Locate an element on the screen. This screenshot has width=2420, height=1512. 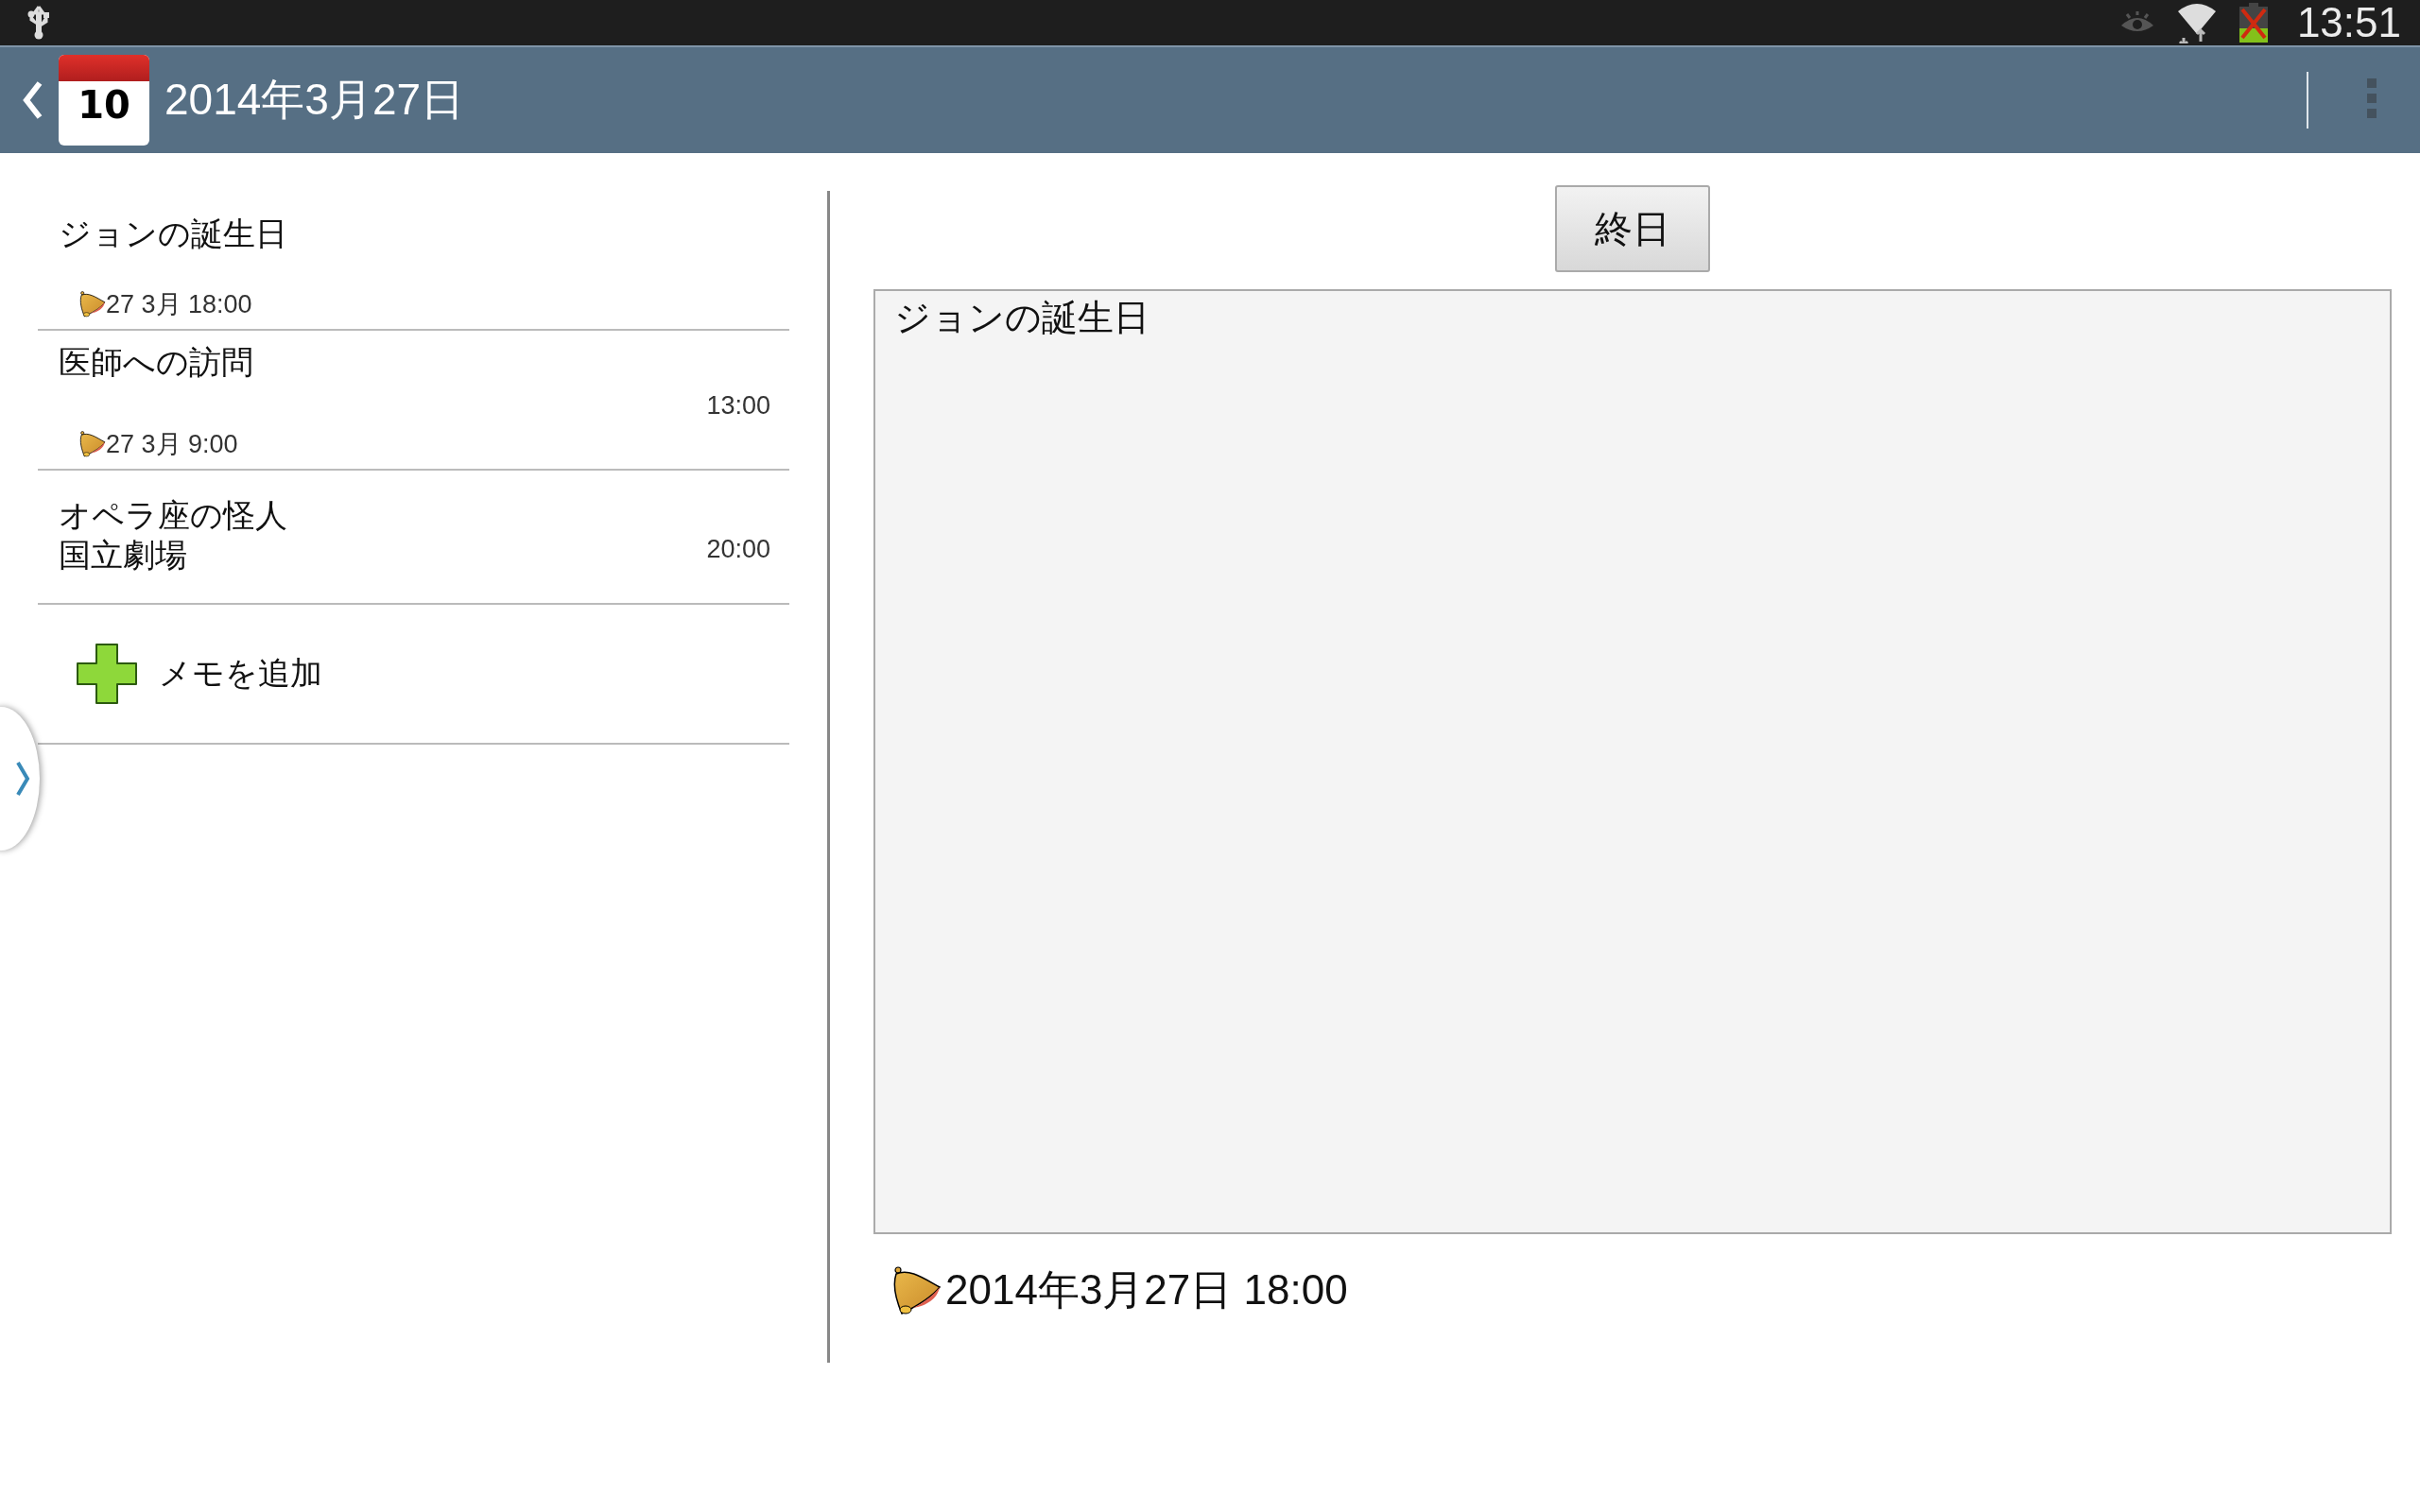
back-icon is located at coordinates (33, 100).